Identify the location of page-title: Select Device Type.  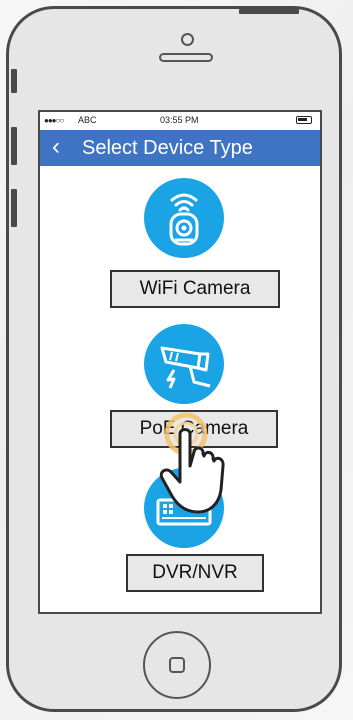
(167, 148).